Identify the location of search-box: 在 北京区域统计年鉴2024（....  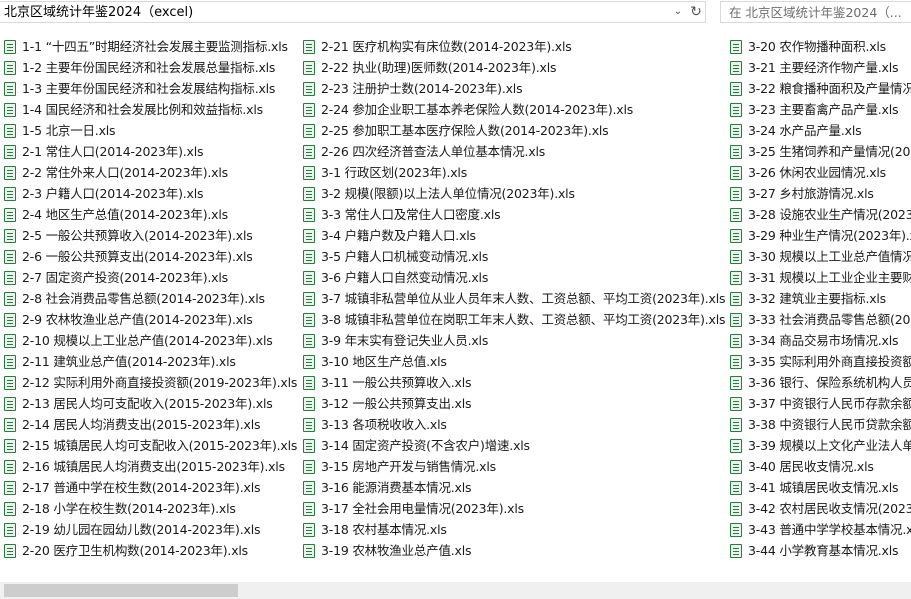
(815, 12).